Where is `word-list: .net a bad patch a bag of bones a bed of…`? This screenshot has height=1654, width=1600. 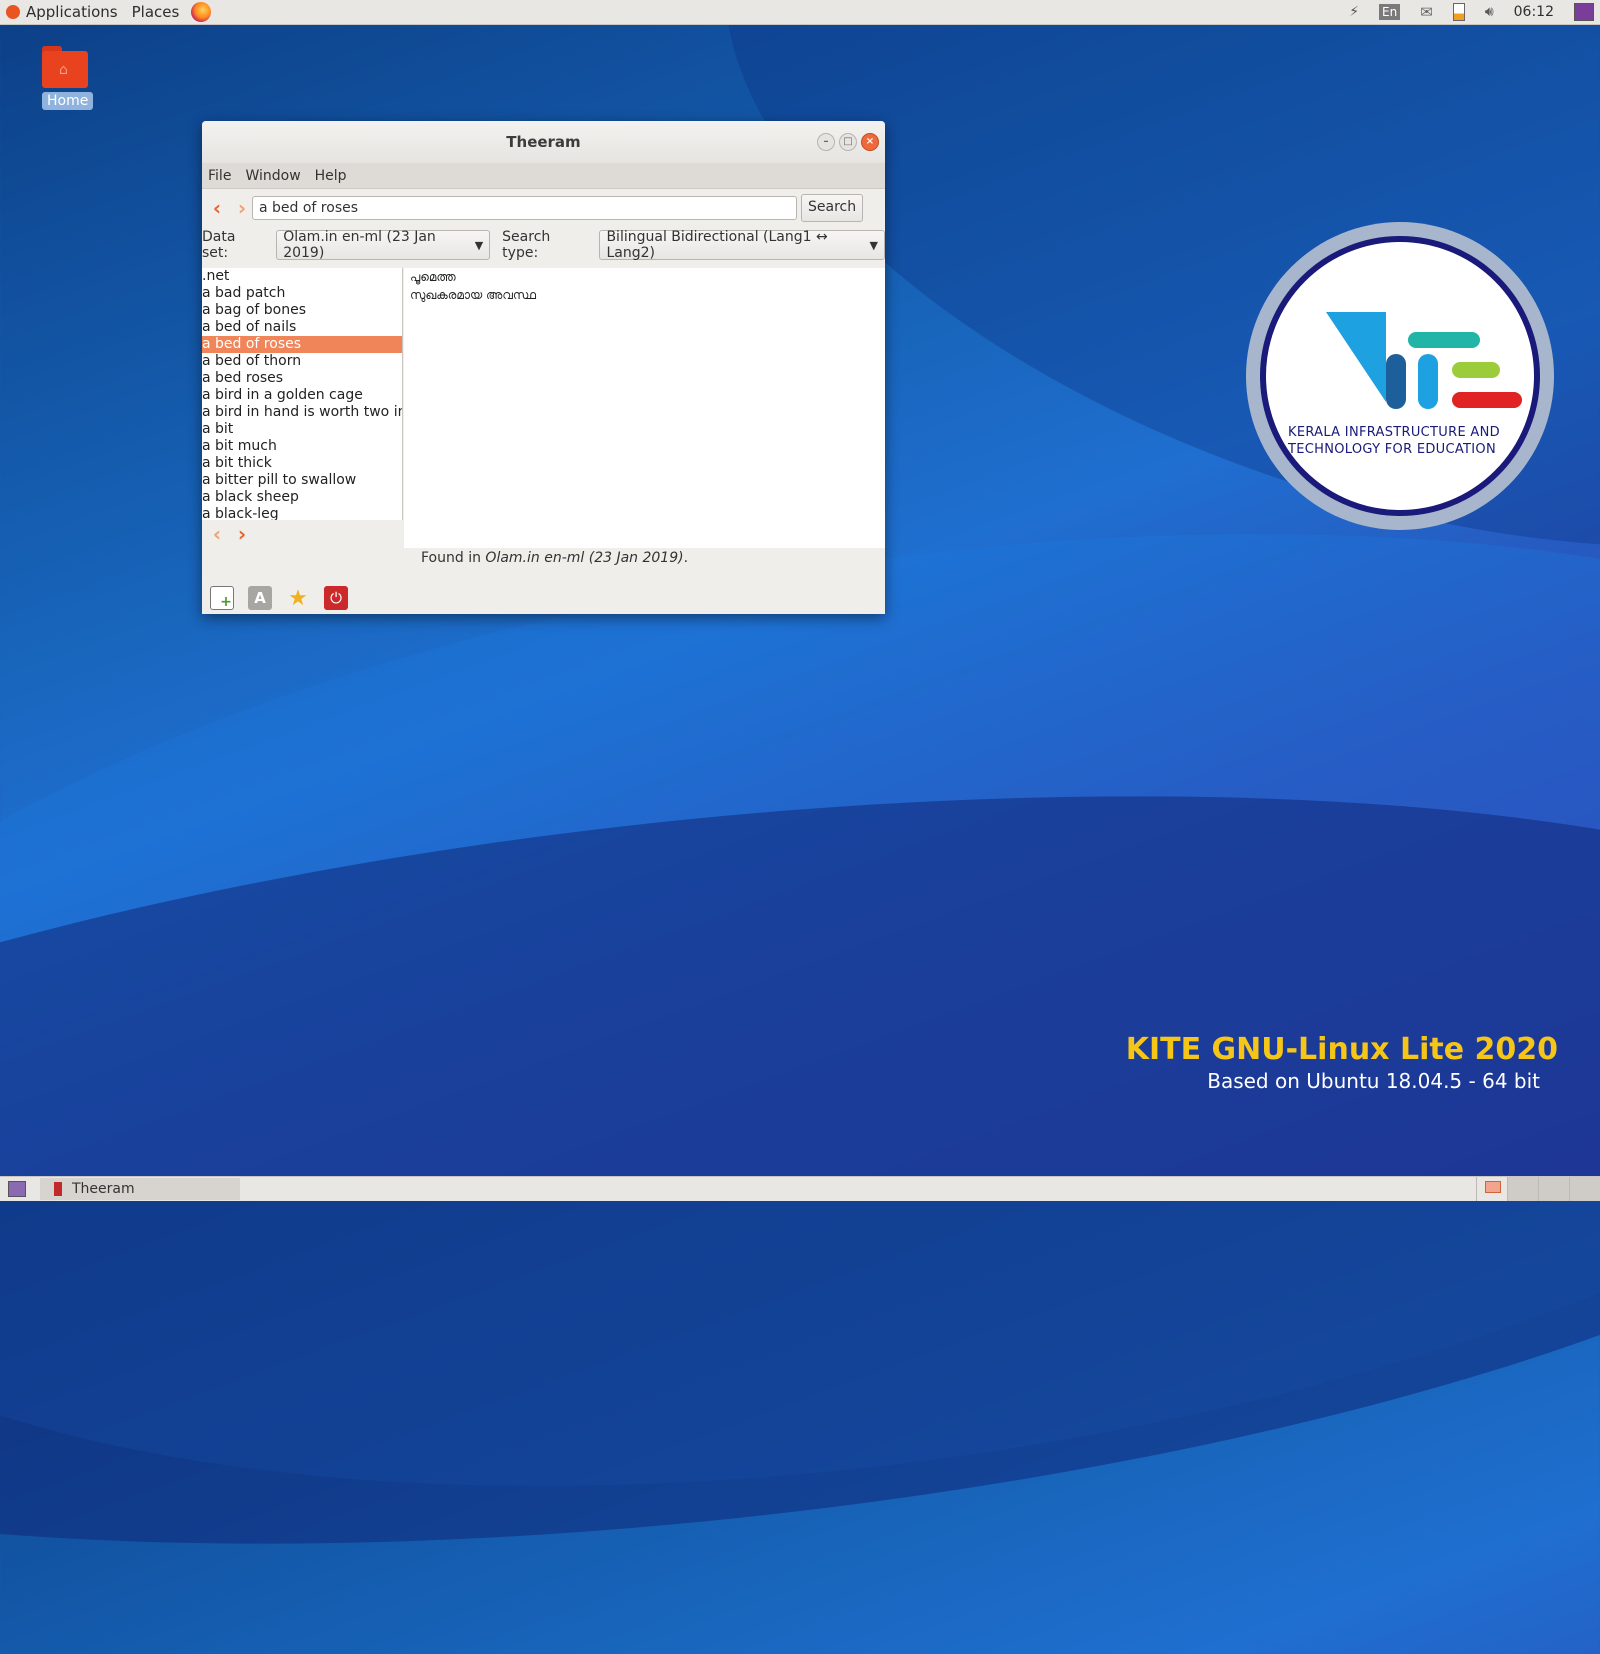 word-list: .net a bad patch a bag of bones a bed of… is located at coordinates (302, 394).